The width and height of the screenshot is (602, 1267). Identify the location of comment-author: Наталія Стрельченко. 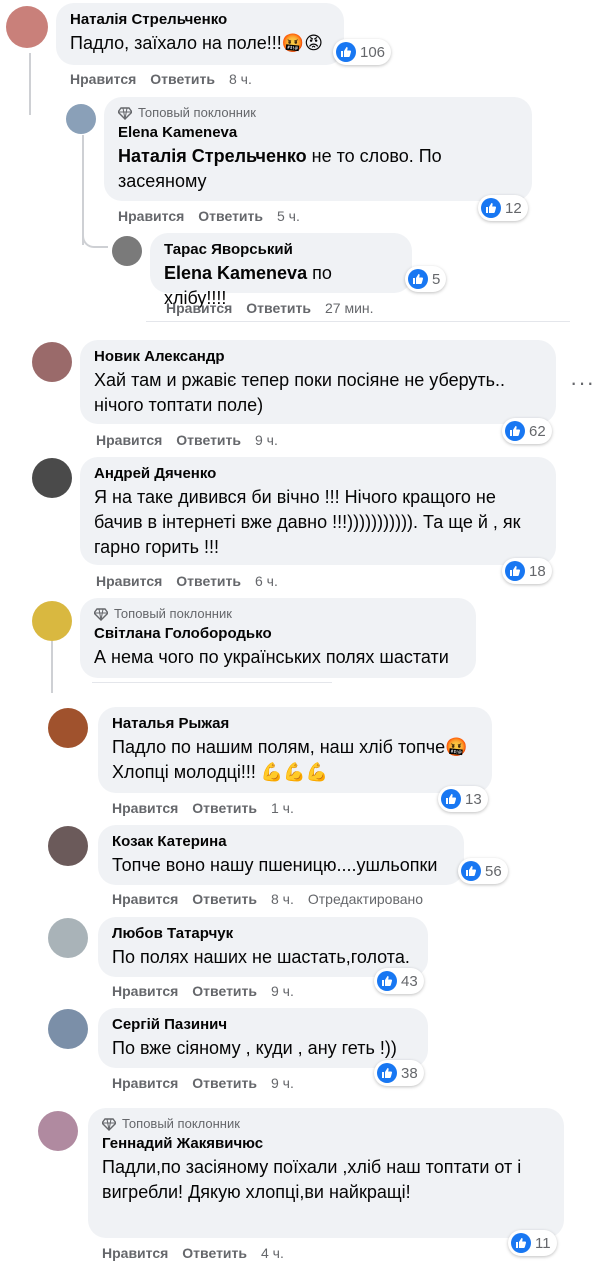
(200, 19).